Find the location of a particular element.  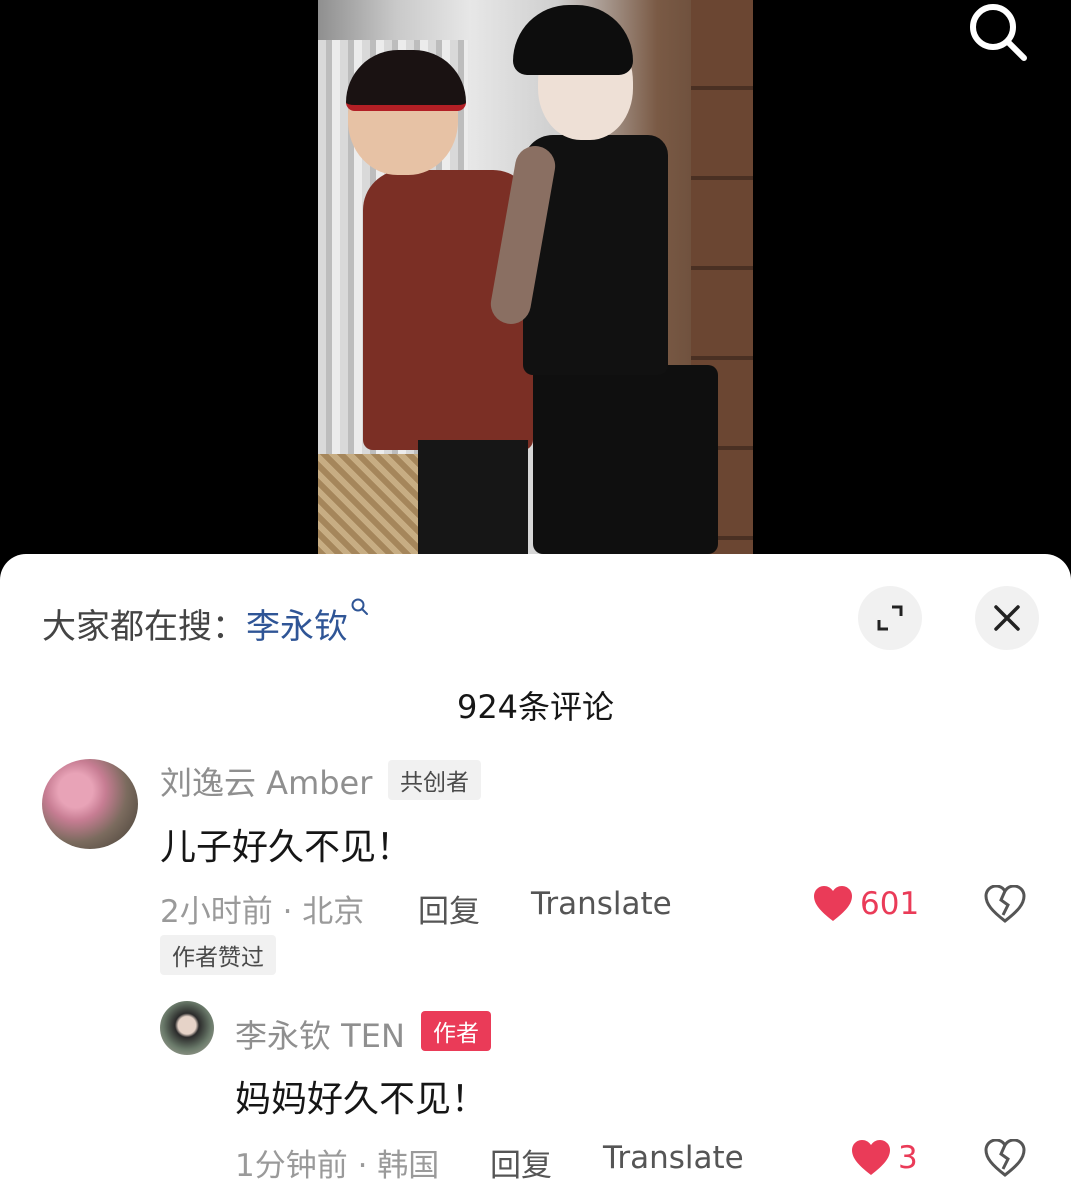

trending-prefix: 大家都在搜： is located at coordinates (144, 627).